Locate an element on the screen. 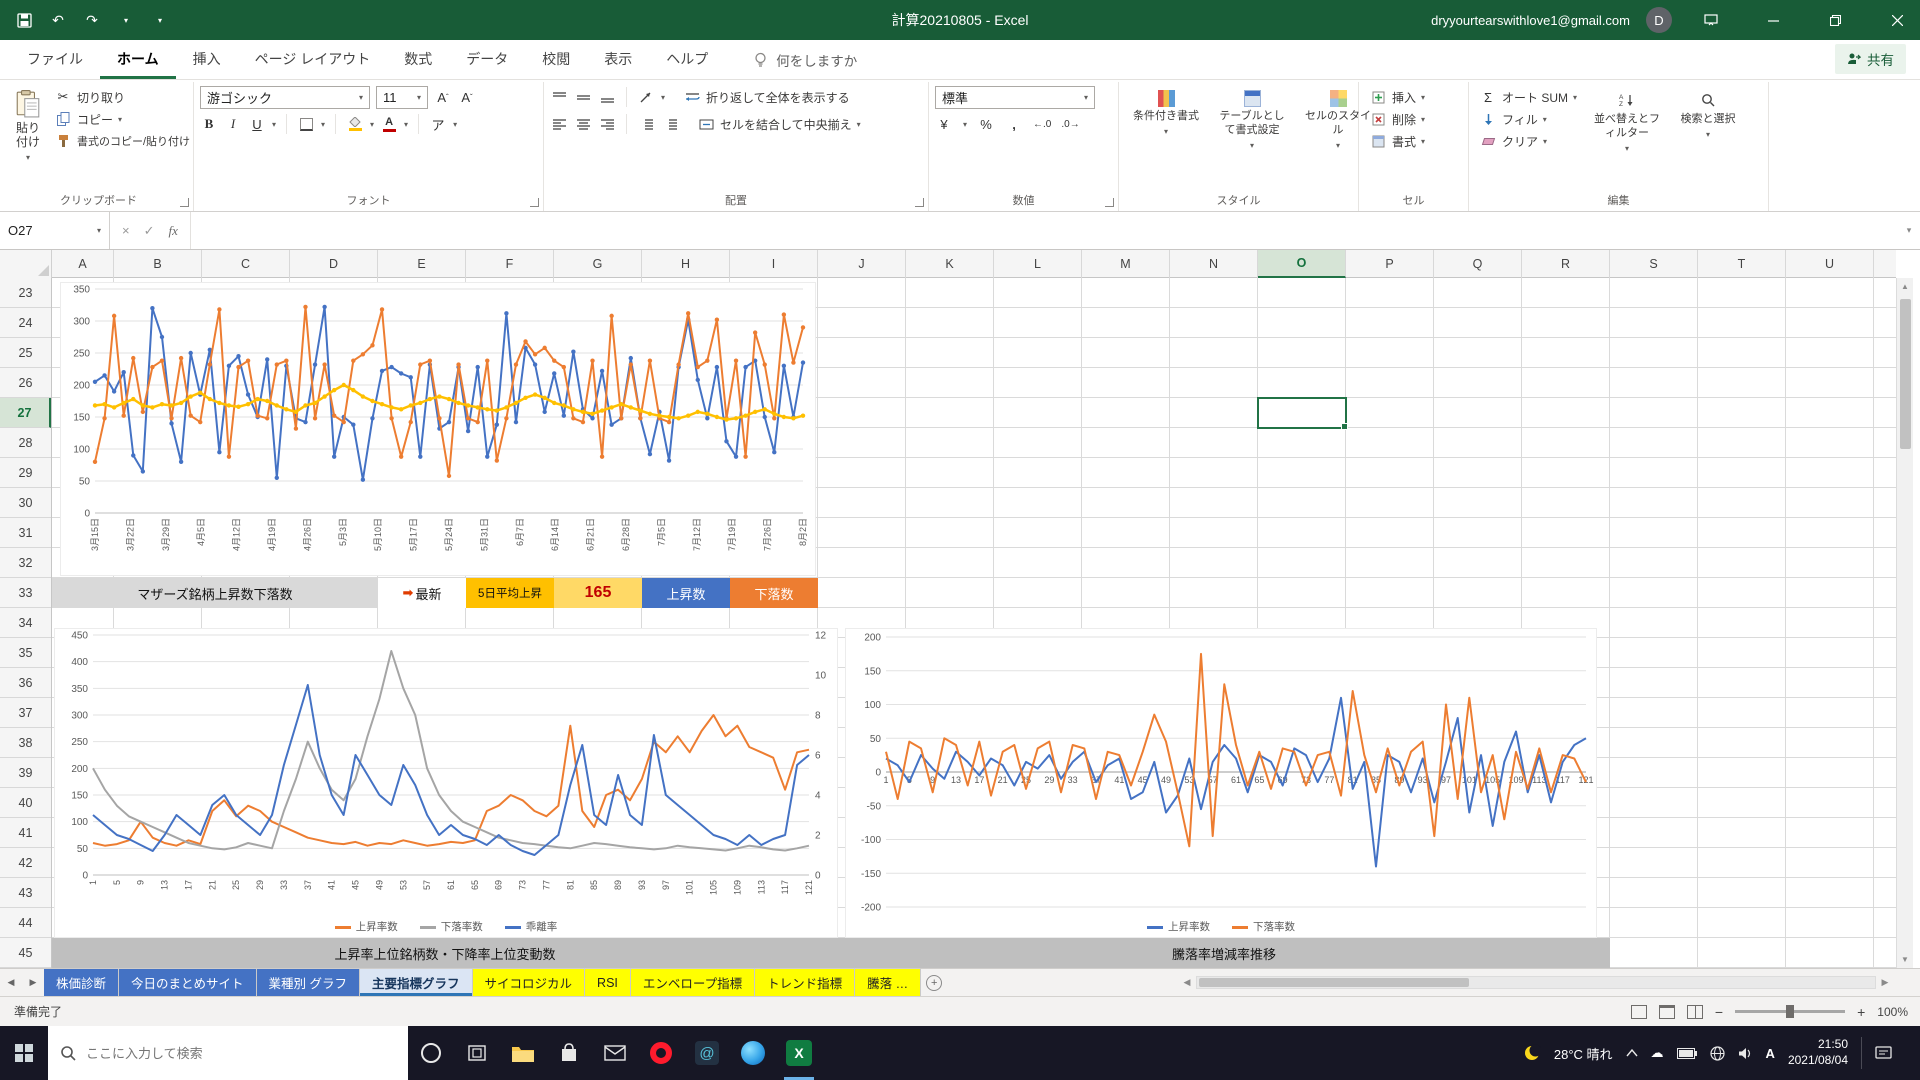 This screenshot has width=1920, height=1080. battery-icon is located at coordinates (1686, 1053).